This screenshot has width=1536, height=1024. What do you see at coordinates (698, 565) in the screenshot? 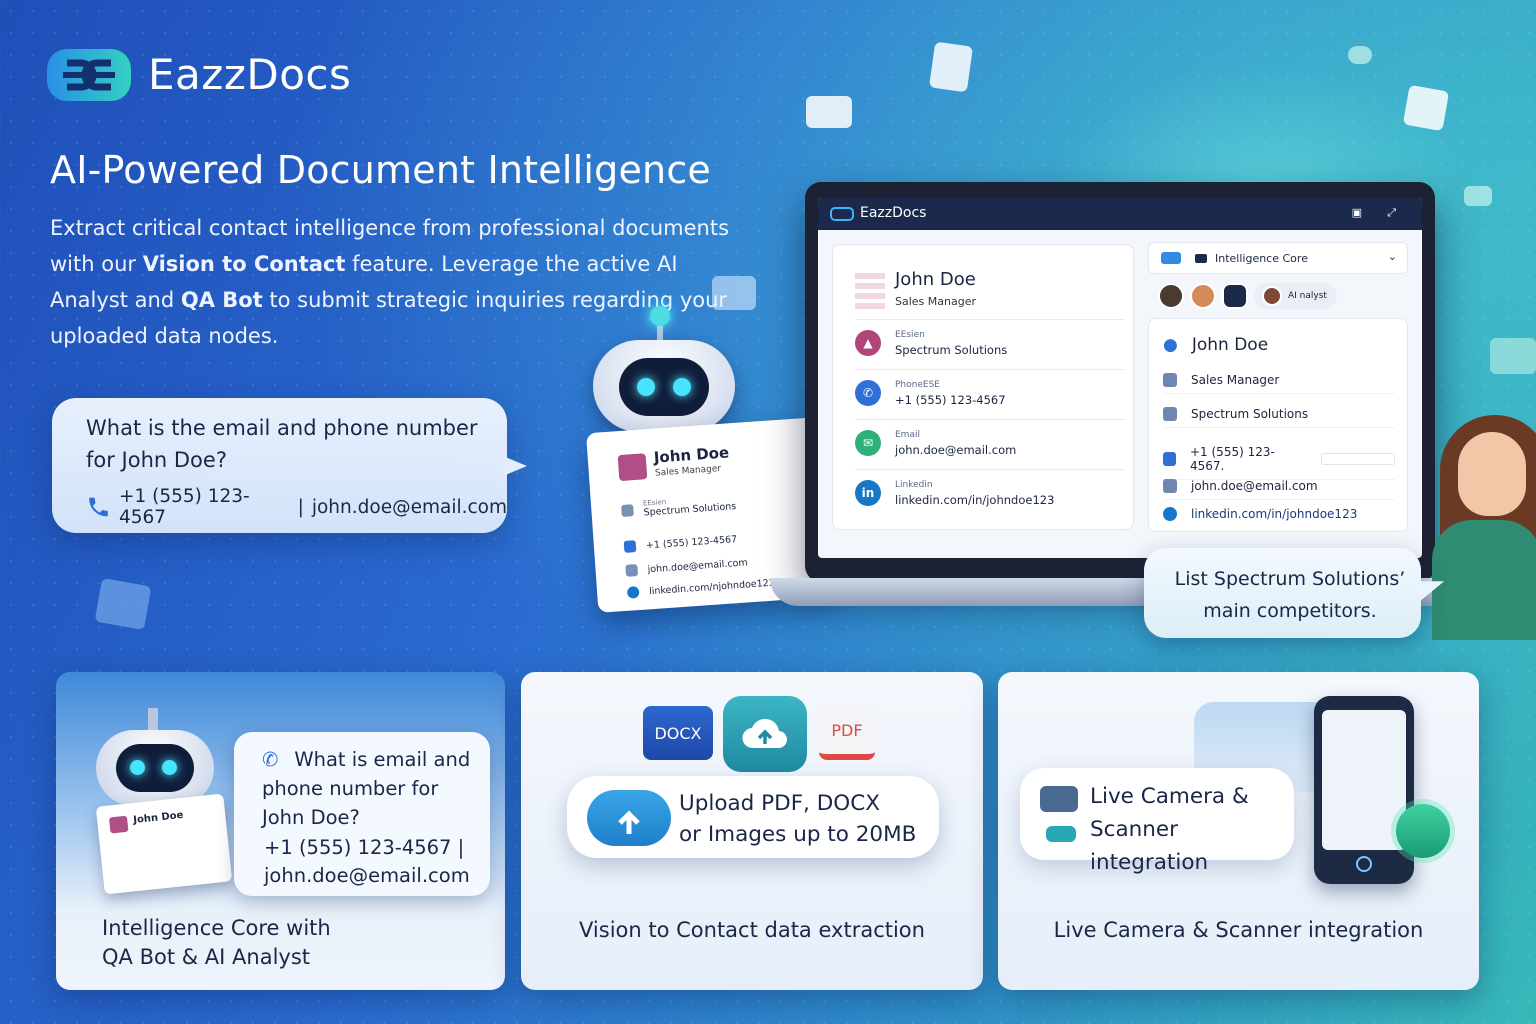
I see `card-email: john.doe@email.com` at bounding box center [698, 565].